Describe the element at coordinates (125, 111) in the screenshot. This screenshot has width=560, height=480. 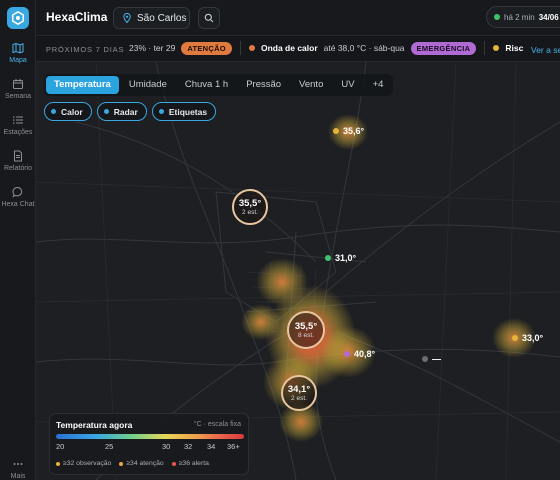
I see `chip-label: Radar` at that location.